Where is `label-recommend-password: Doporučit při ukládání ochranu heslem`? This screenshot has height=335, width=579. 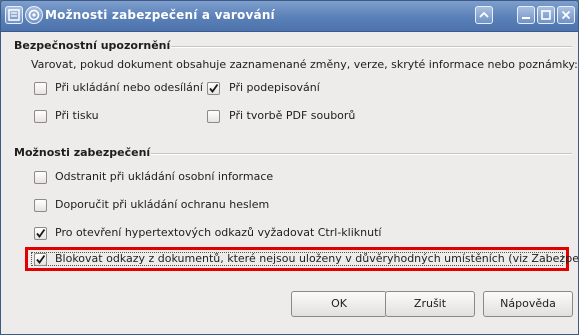
label-recommend-password: Doporučit při ukládání ochranu heslem is located at coordinates (162, 204).